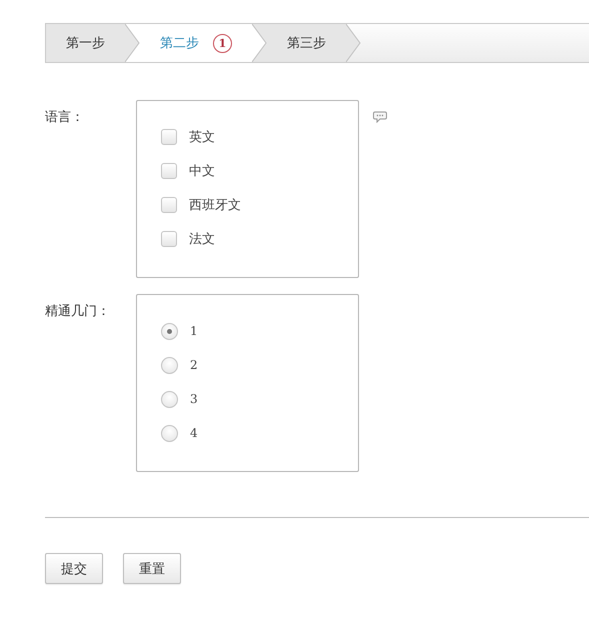 This screenshot has width=589, height=618. What do you see at coordinates (202, 239) in the screenshot?
I see `option-label: 法文` at bounding box center [202, 239].